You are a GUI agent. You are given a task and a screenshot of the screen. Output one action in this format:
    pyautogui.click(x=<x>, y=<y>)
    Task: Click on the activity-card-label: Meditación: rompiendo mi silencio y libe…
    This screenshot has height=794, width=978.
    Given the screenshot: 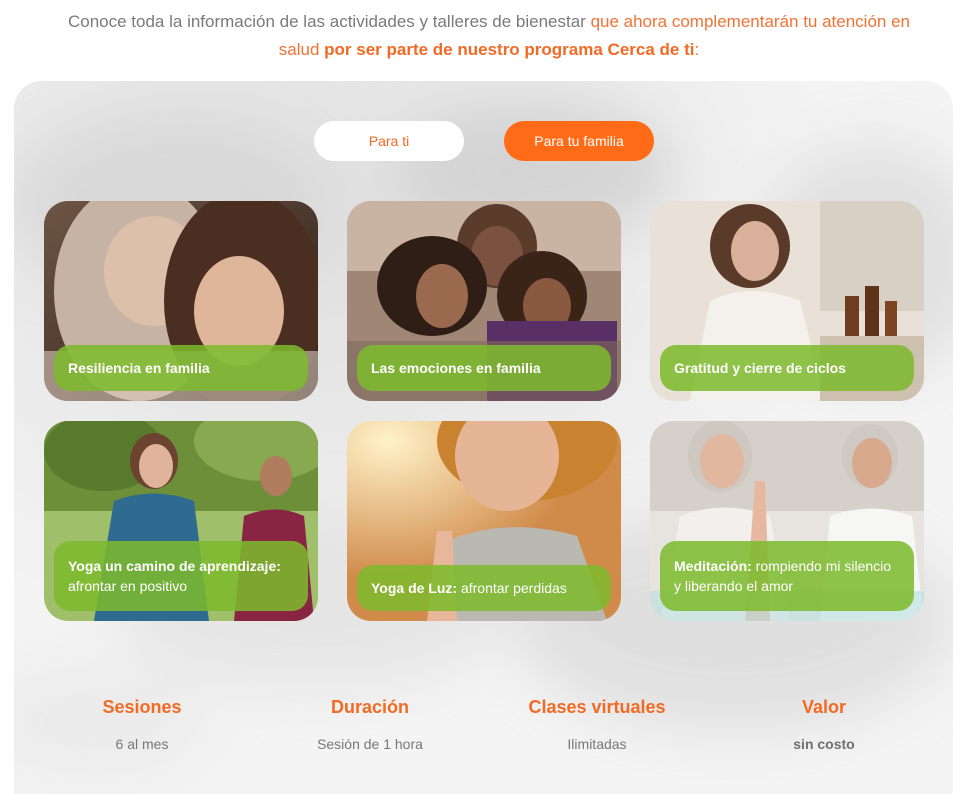 What is the action you would take?
    pyautogui.click(x=787, y=576)
    